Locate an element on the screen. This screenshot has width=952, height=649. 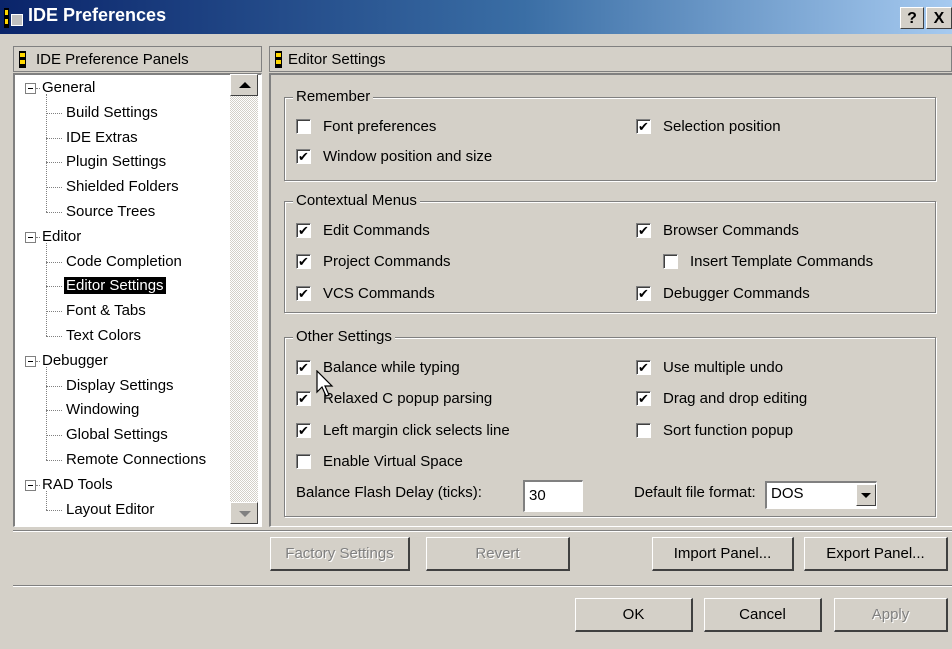
remember-group-title: Remember is located at coordinates (333, 96).